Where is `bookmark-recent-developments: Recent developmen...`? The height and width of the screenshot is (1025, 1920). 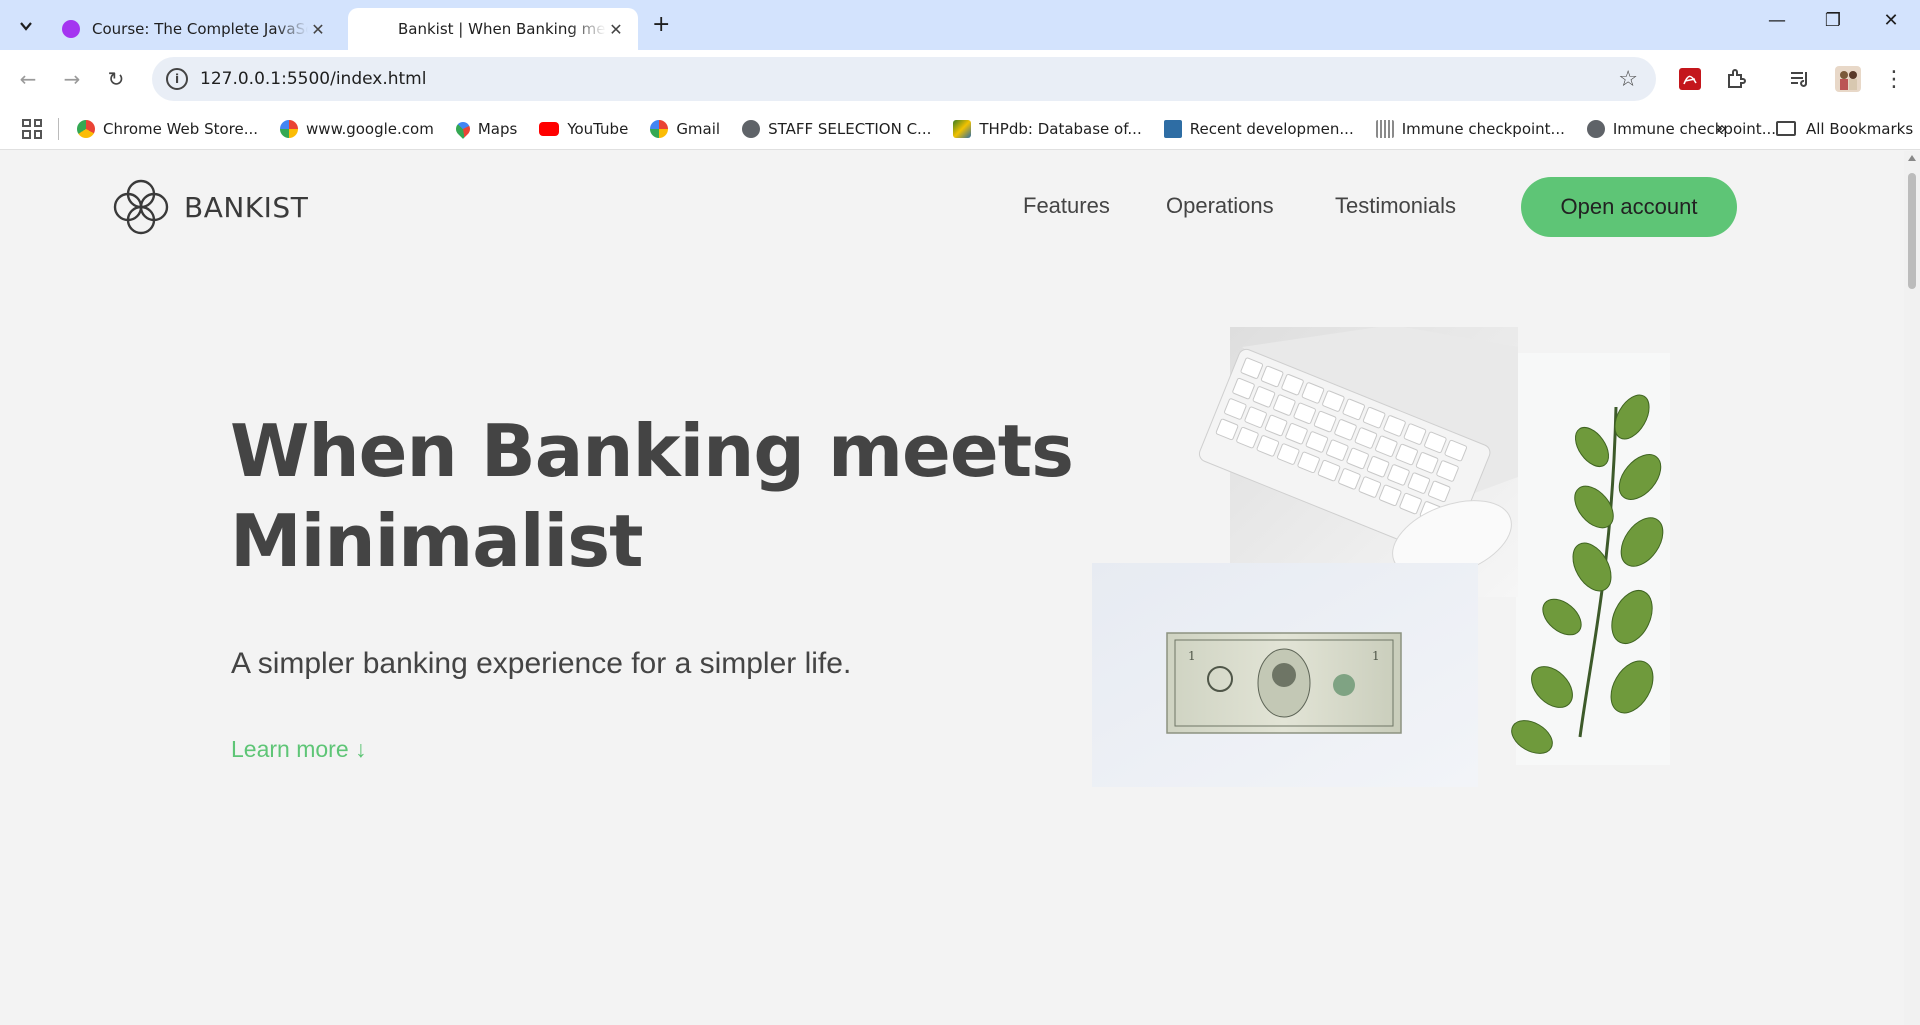 bookmark-recent-developments: Recent developmen... is located at coordinates (1258, 128).